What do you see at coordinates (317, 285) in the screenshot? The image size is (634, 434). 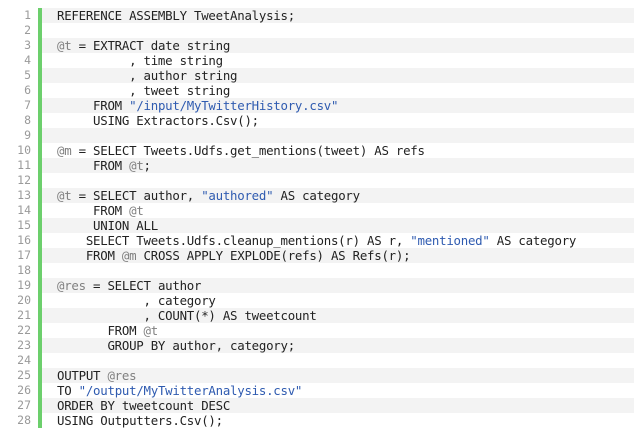 I see `code-line: 19 @res = SELECT author` at bounding box center [317, 285].